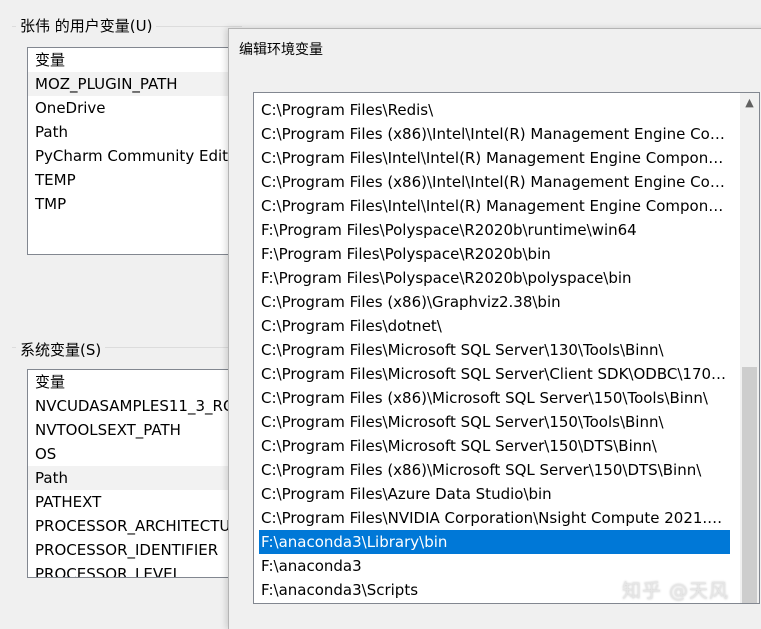  Describe the element at coordinates (135, 132) in the screenshot. I see `user-var-row: Path` at that location.